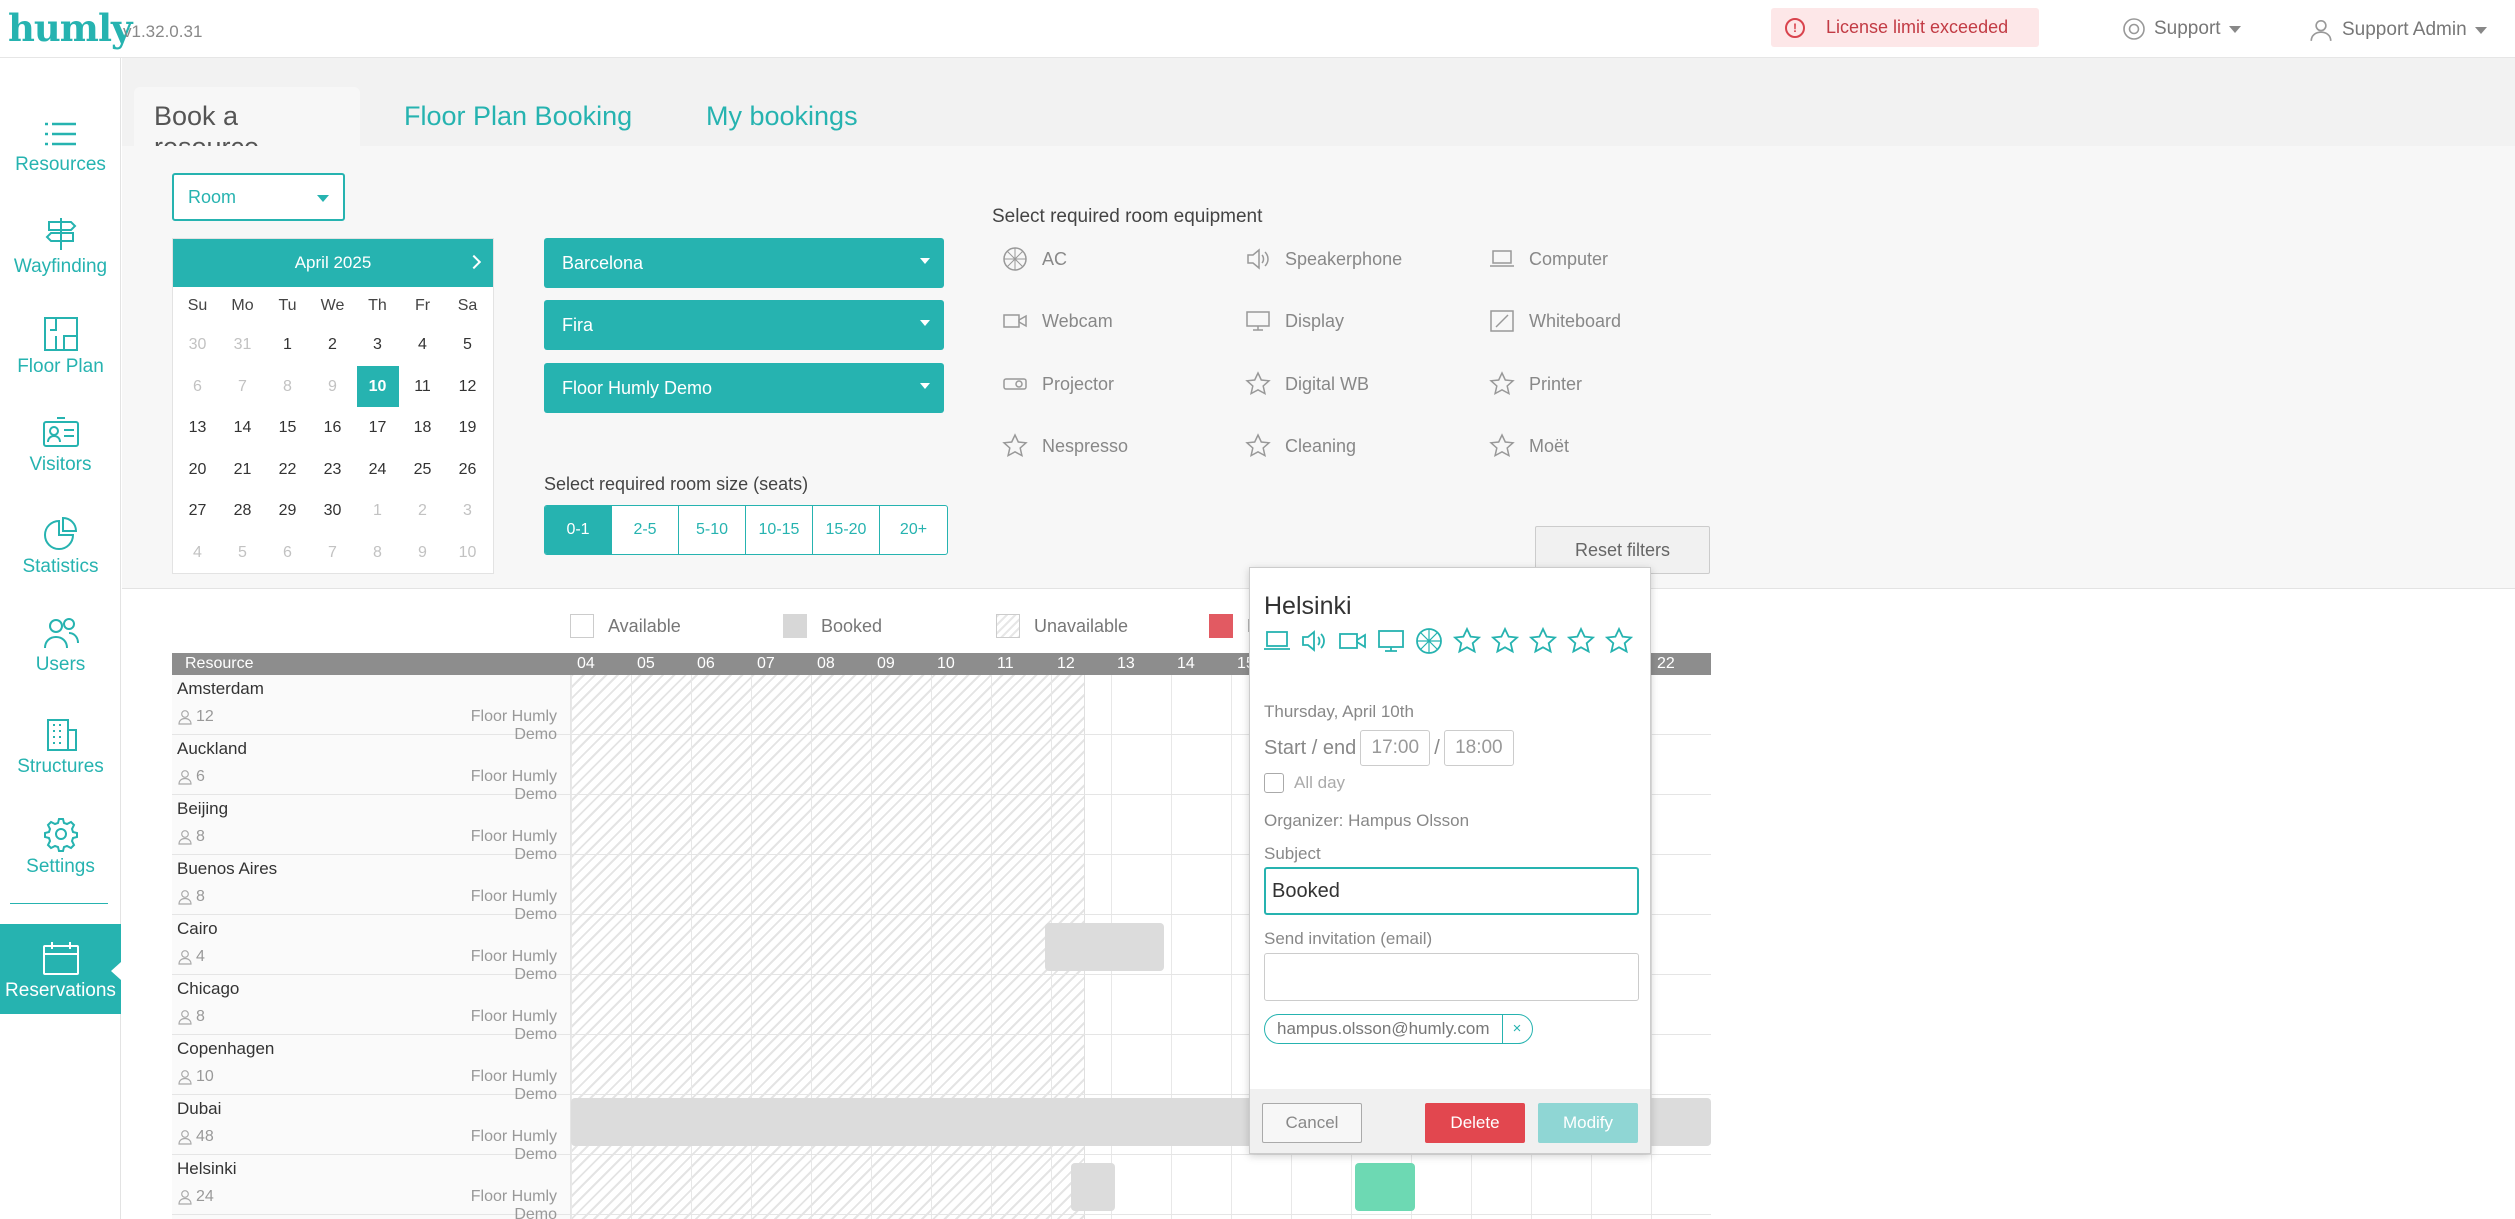 The width and height of the screenshot is (2515, 1219). What do you see at coordinates (242, 470) in the screenshot?
I see `calendar-day: 21` at bounding box center [242, 470].